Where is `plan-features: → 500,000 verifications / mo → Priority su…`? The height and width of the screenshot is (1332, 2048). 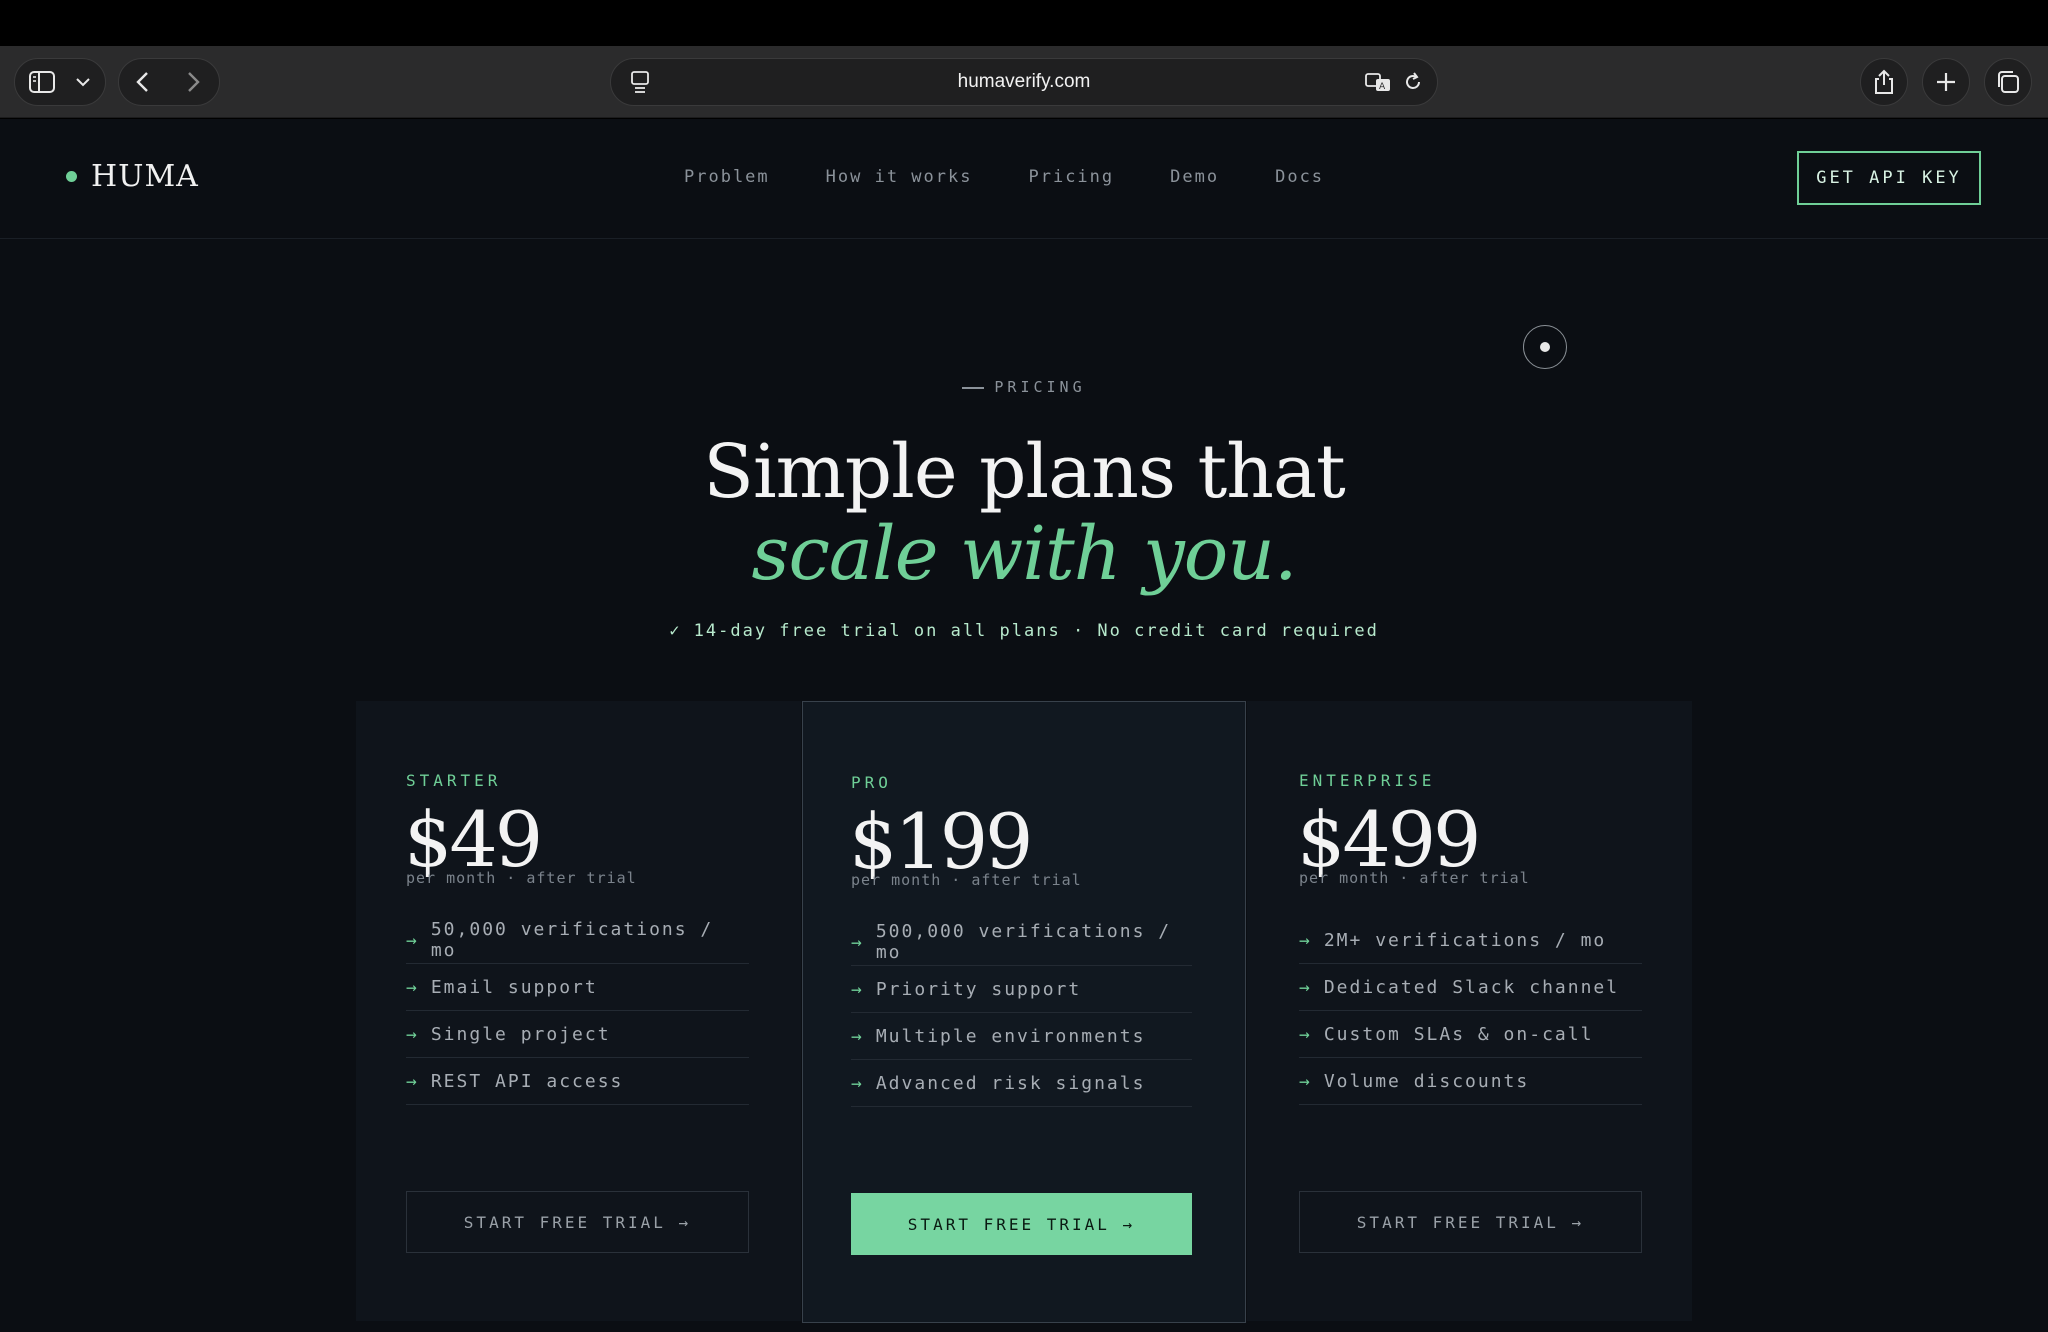 plan-features: → 500,000 verifications / mo → Priority su… is located at coordinates (1021, 1013).